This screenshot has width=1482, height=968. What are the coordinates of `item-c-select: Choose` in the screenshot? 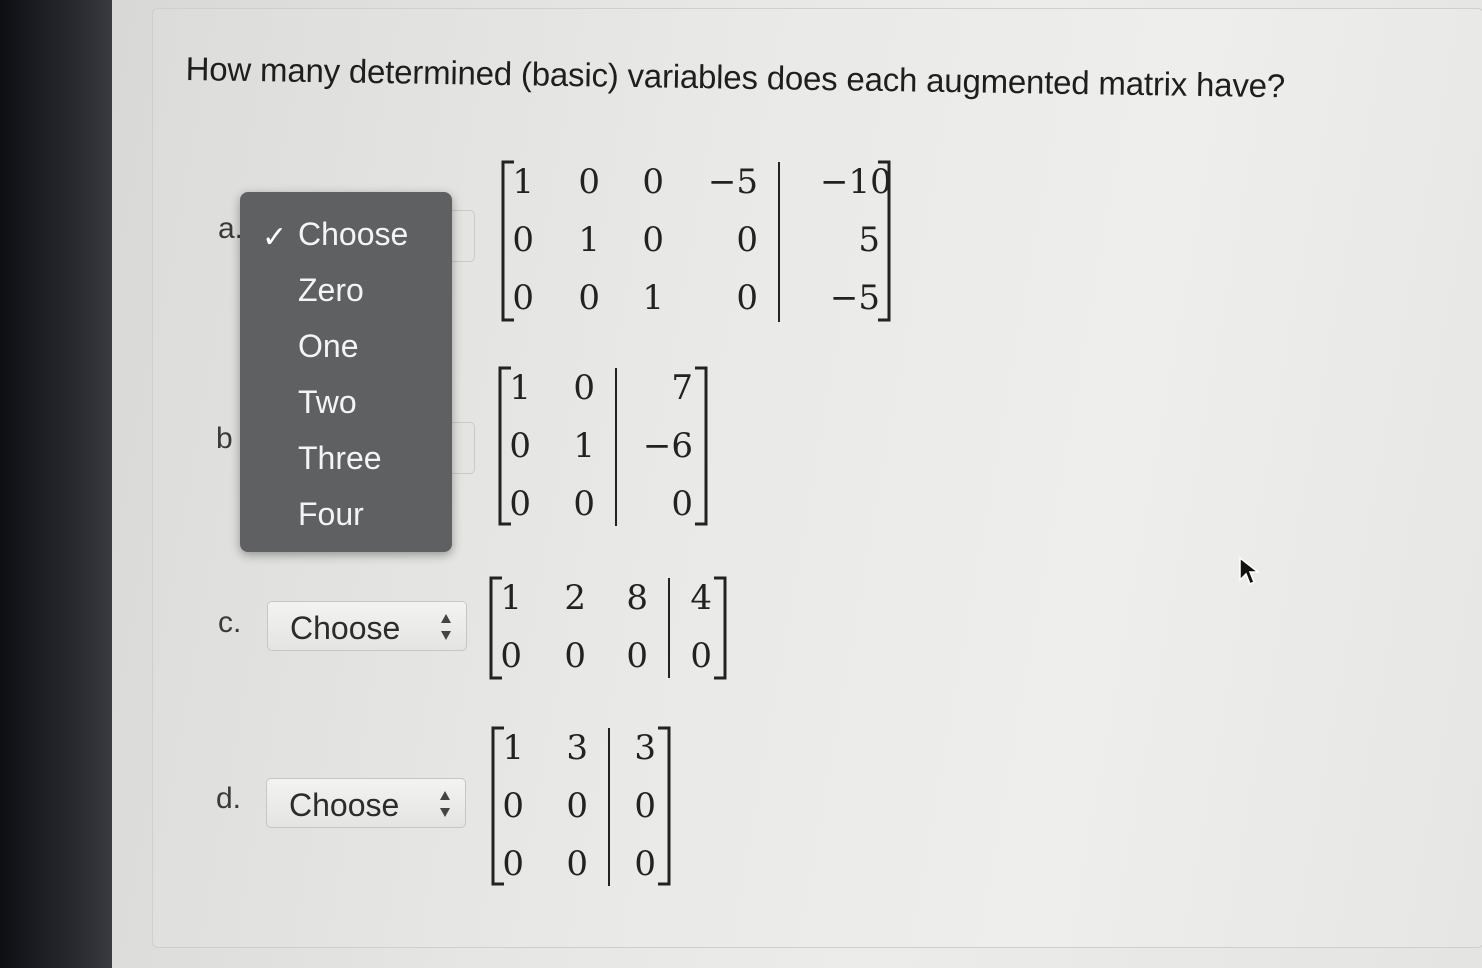 It's located at (367, 626).